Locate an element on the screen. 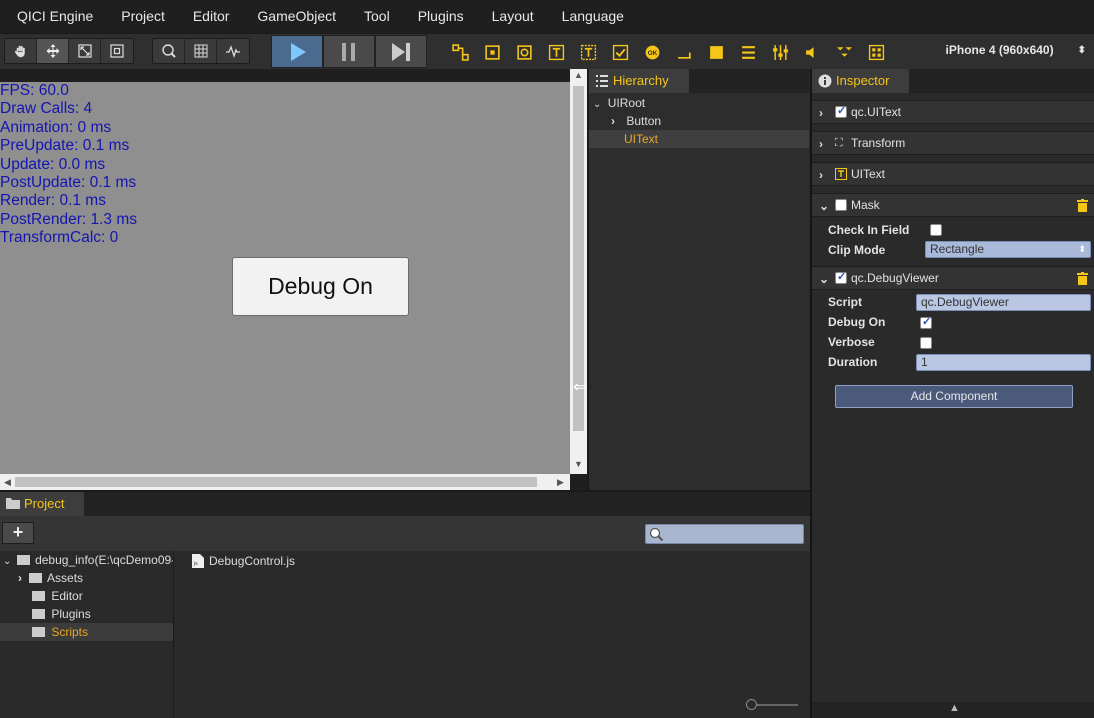 This screenshot has height=718, width=1094. component-debugviewer: ⌄ qc.DebugViewer is located at coordinates (953, 278).